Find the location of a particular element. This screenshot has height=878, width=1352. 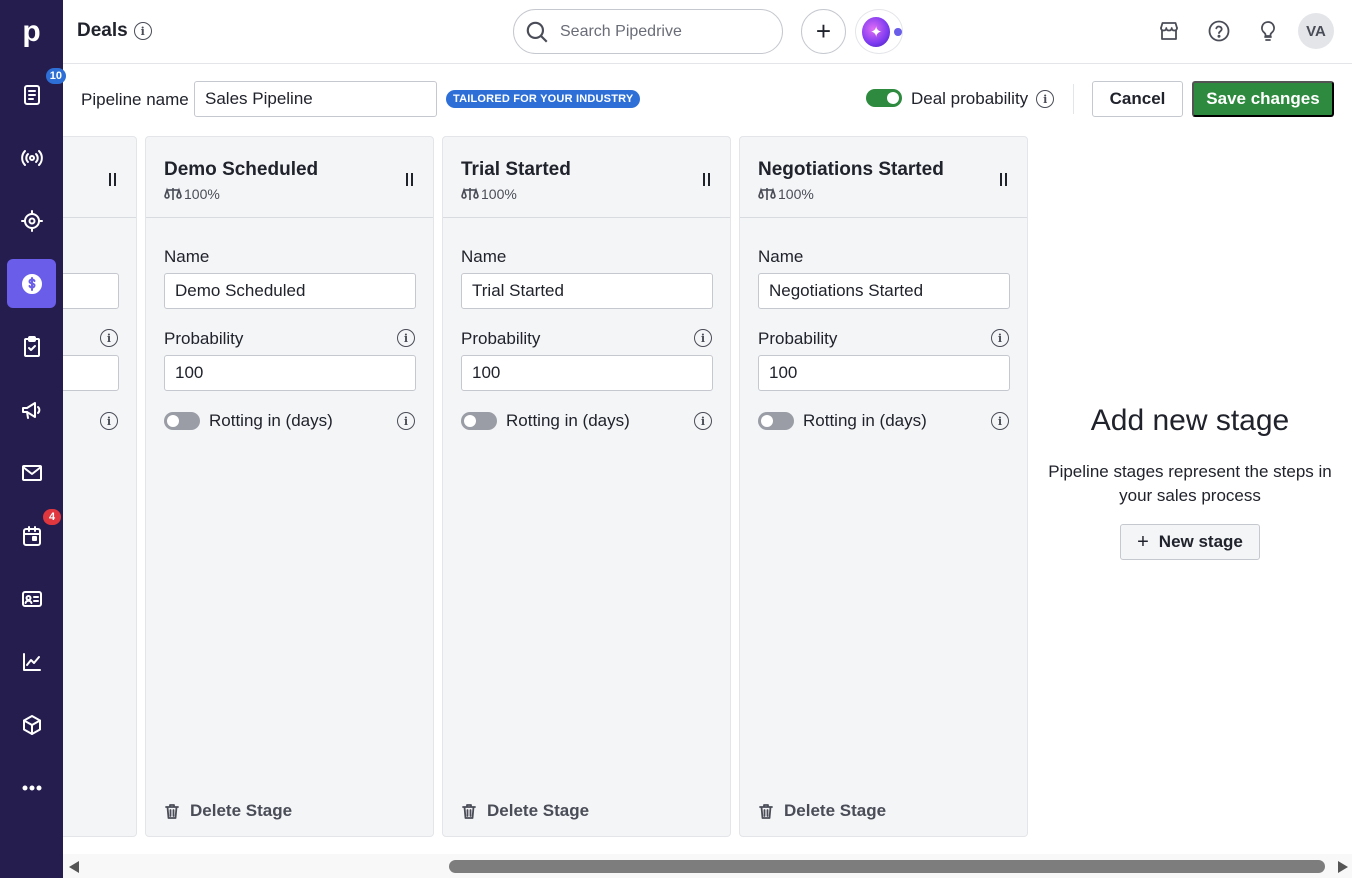

main-sidebar: p 10 4 is located at coordinates (33, 439).